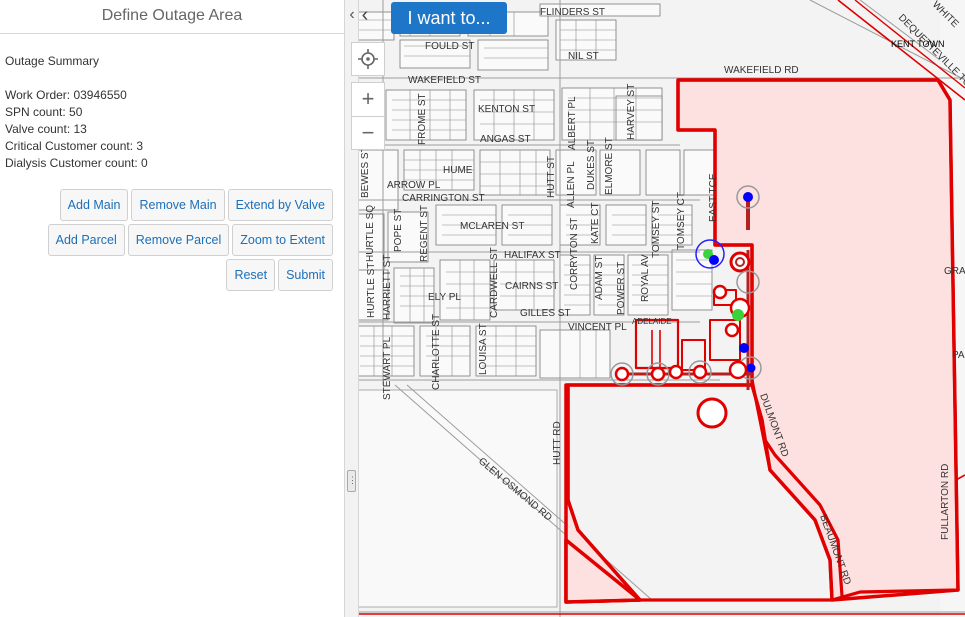  What do you see at coordinates (545, 313) in the screenshot?
I see `label-gilles: GILLES ST` at bounding box center [545, 313].